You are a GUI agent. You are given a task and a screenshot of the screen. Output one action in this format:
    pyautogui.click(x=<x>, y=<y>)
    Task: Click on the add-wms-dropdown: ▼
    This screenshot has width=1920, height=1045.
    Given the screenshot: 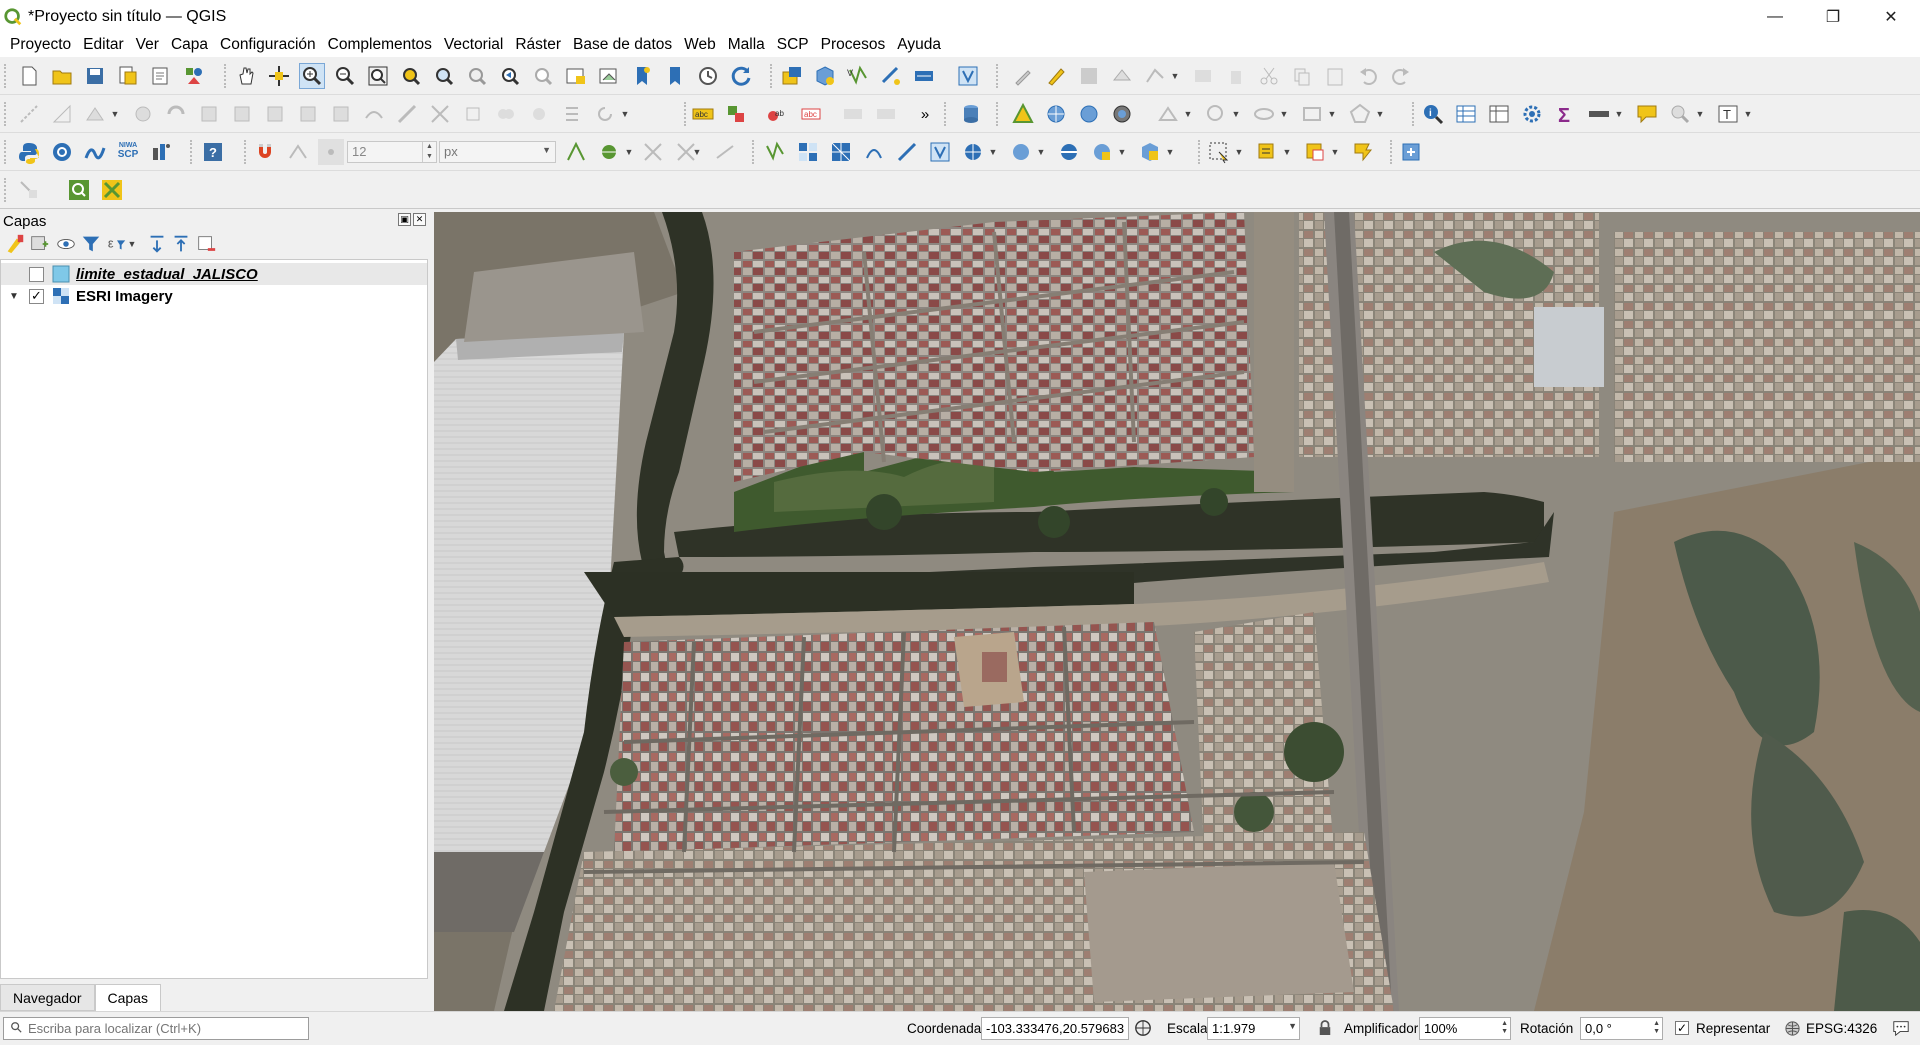 What is the action you would take?
    pyautogui.click(x=993, y=152)
    